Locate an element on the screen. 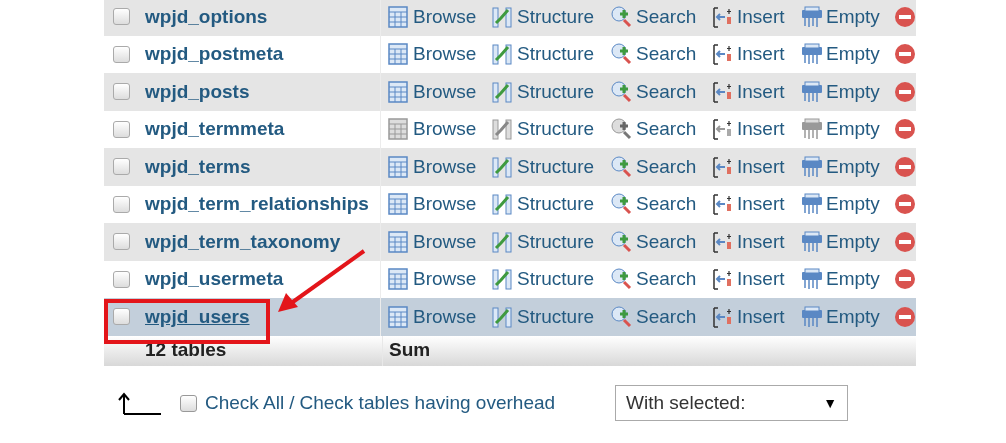  table-name-link: wpjd_usermeta is located at coordinates (214, 279).